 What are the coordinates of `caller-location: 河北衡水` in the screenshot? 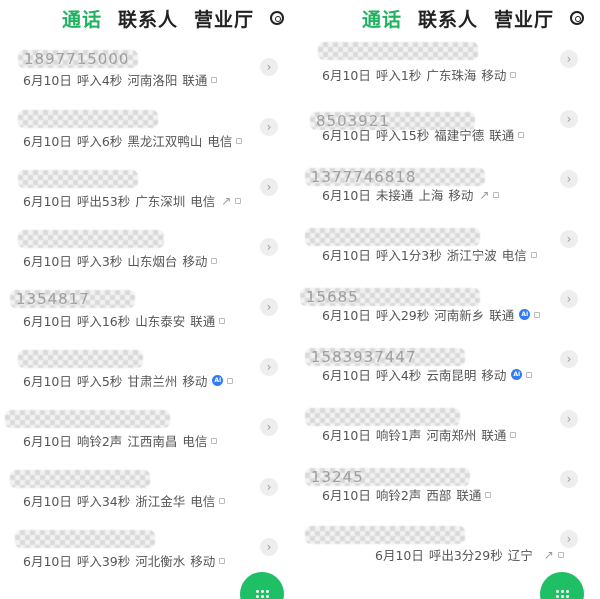 It's located at (160, 561).